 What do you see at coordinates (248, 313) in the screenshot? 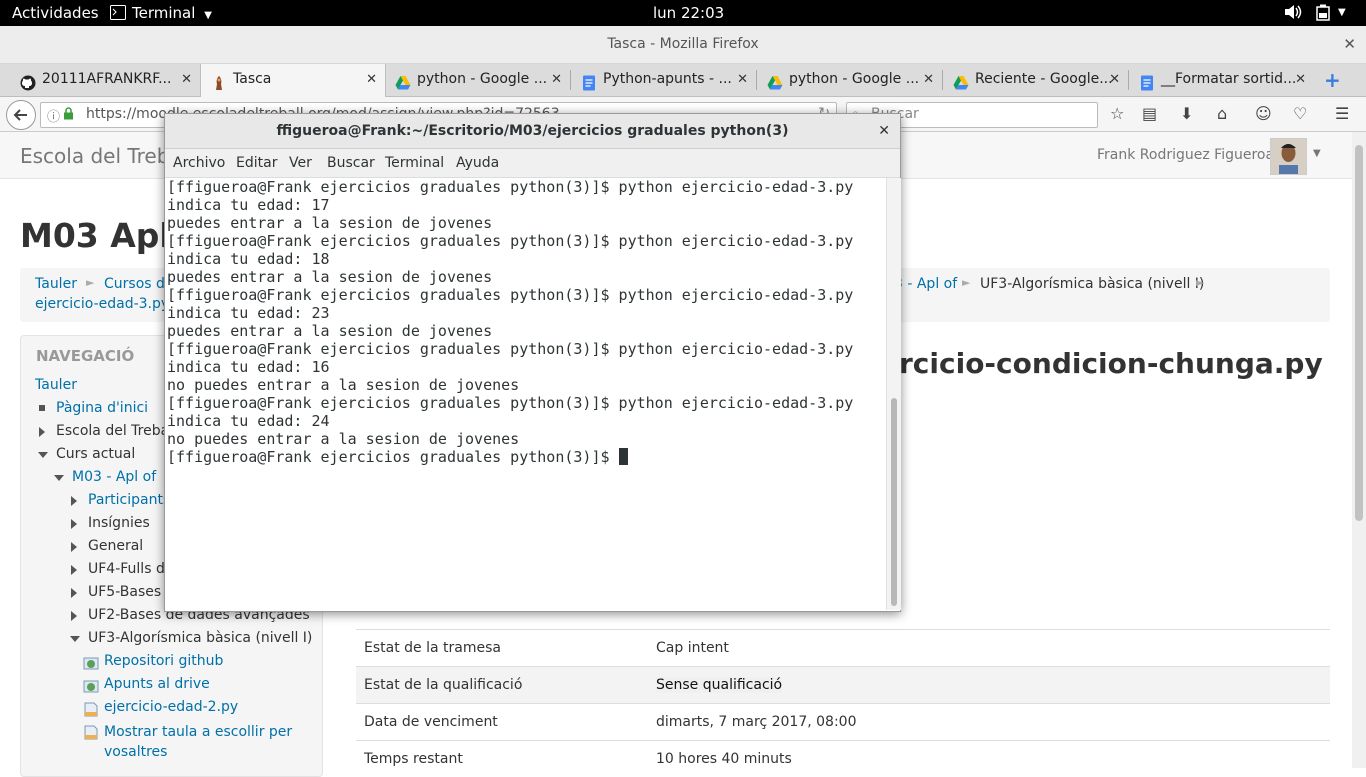
I see `terminal-line: indica tu edad: 23` at bounding box center [248, 313].